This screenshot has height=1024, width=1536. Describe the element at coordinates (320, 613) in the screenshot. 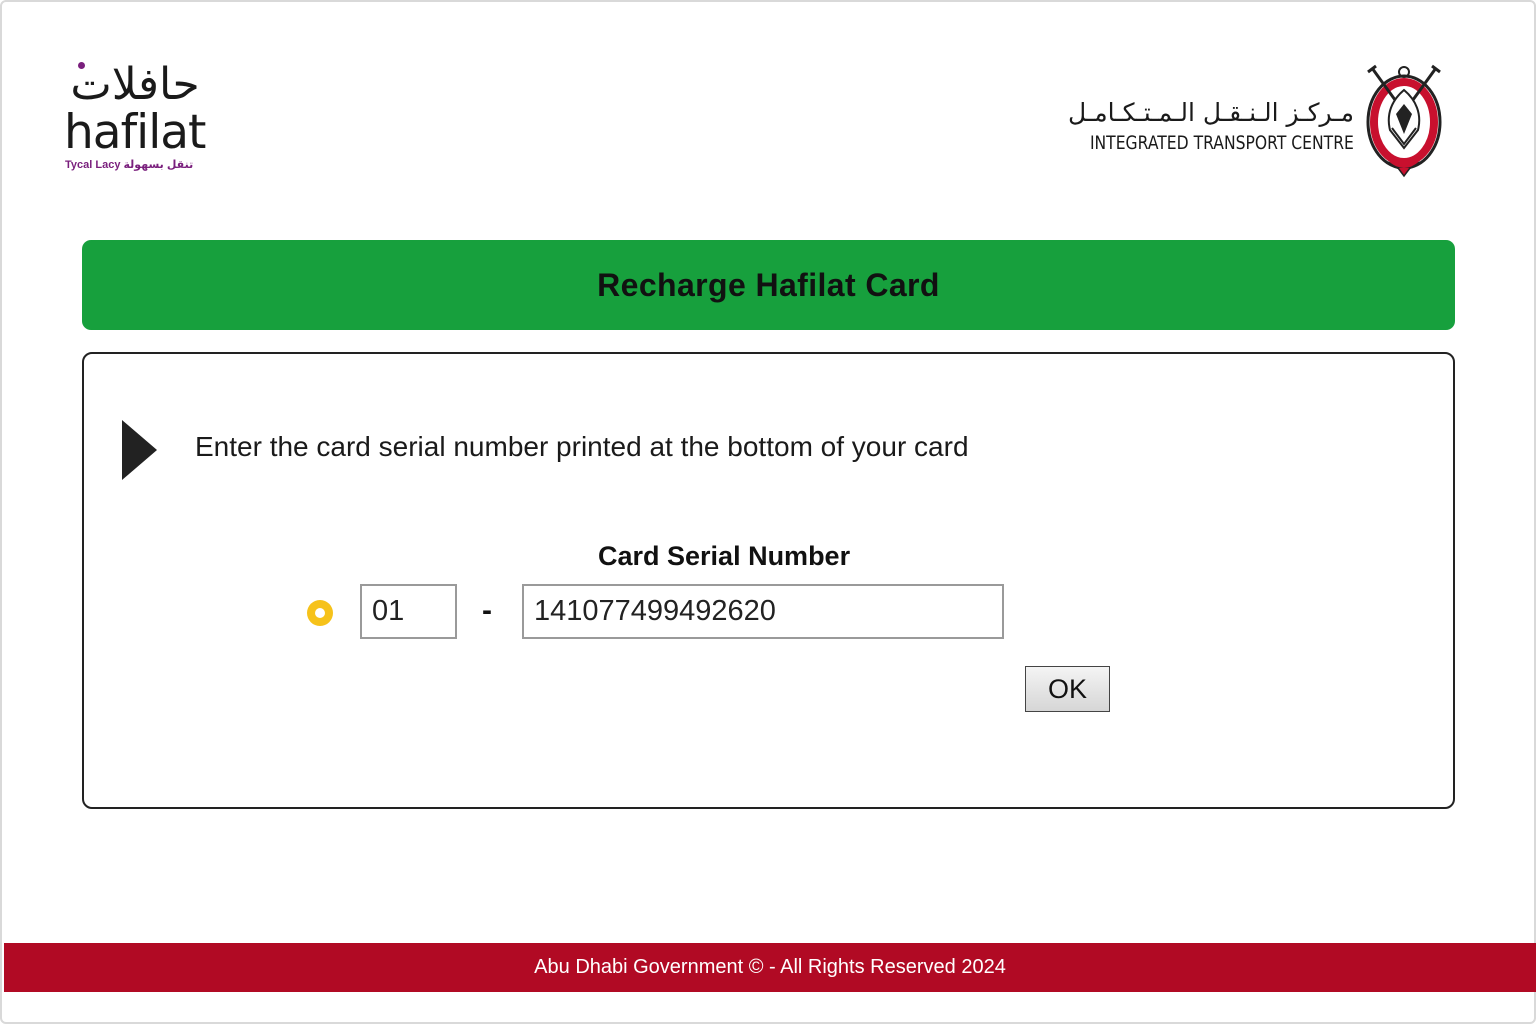

I see `serial-radio-button` at that location.